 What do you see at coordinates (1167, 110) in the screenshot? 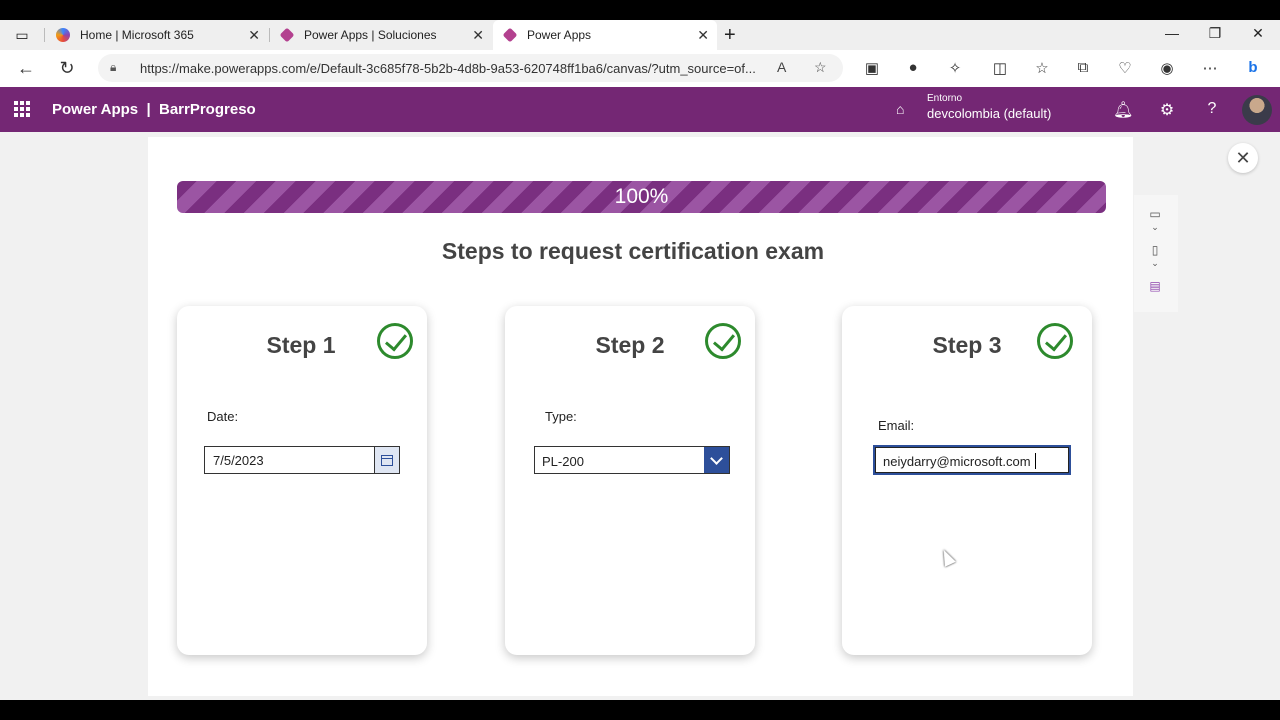
I see `settings-gear-icon: ⚙` at bounding box center [1167, 110].